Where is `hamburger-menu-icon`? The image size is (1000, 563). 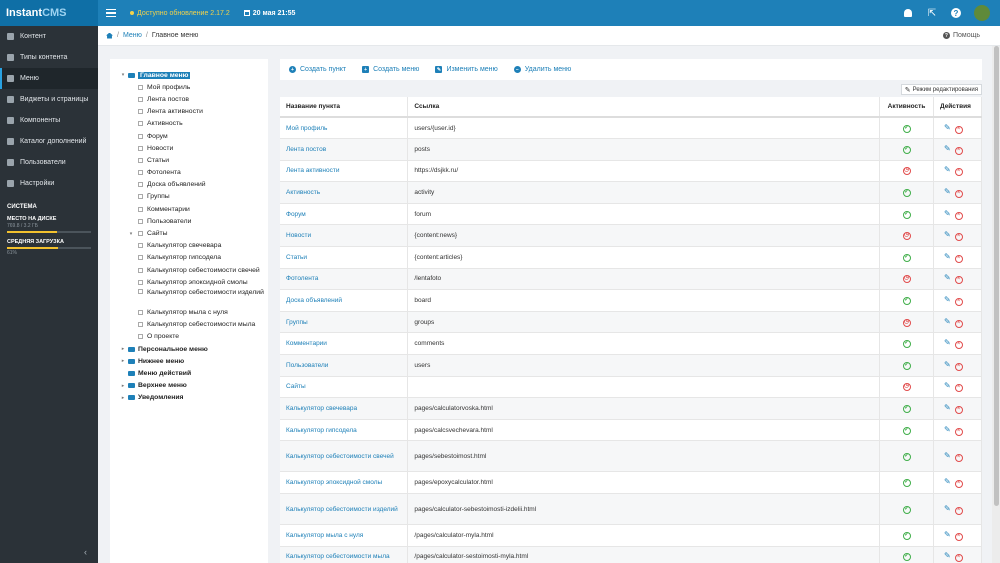 hamburger-menu-icon is located at coordinates (111, 13).